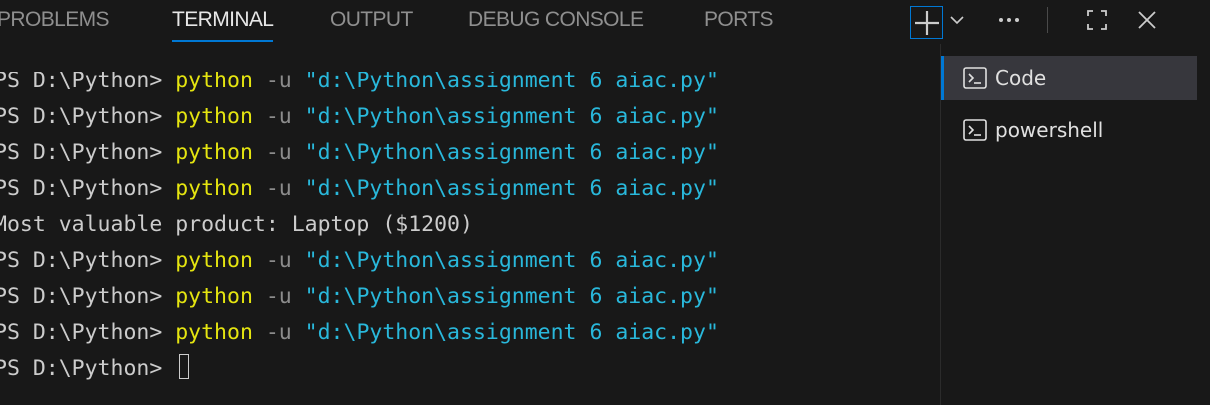  I want to click on ellipsis-icon, so click(1009, 20).